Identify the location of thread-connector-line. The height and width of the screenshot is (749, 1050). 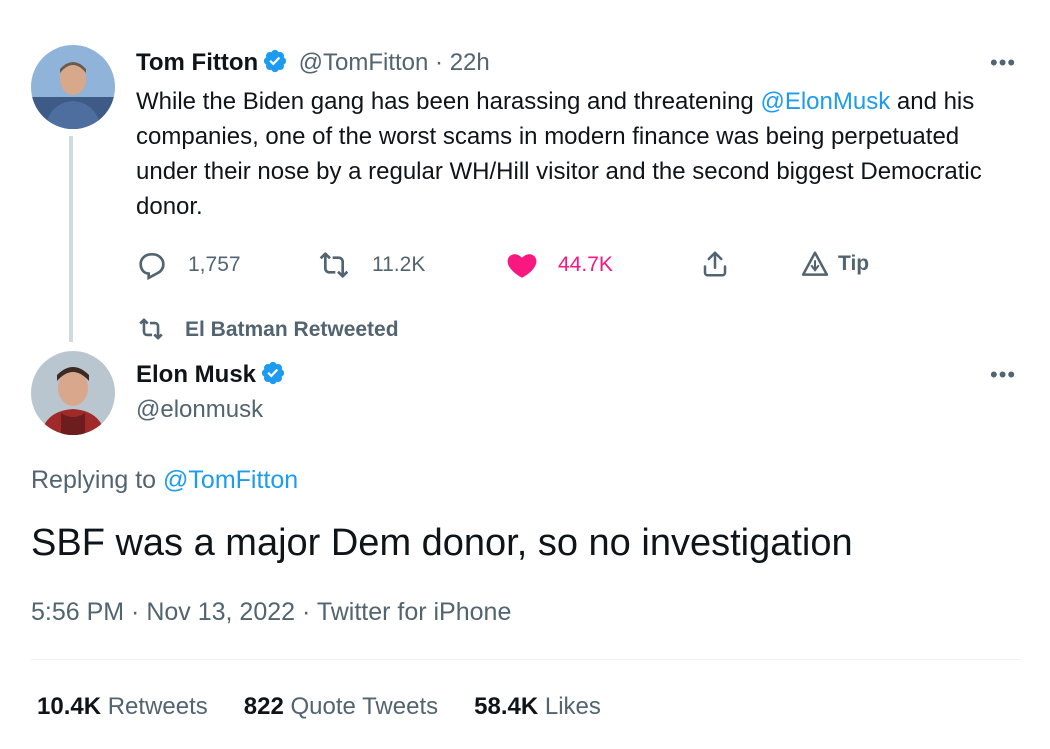
(71, 239).